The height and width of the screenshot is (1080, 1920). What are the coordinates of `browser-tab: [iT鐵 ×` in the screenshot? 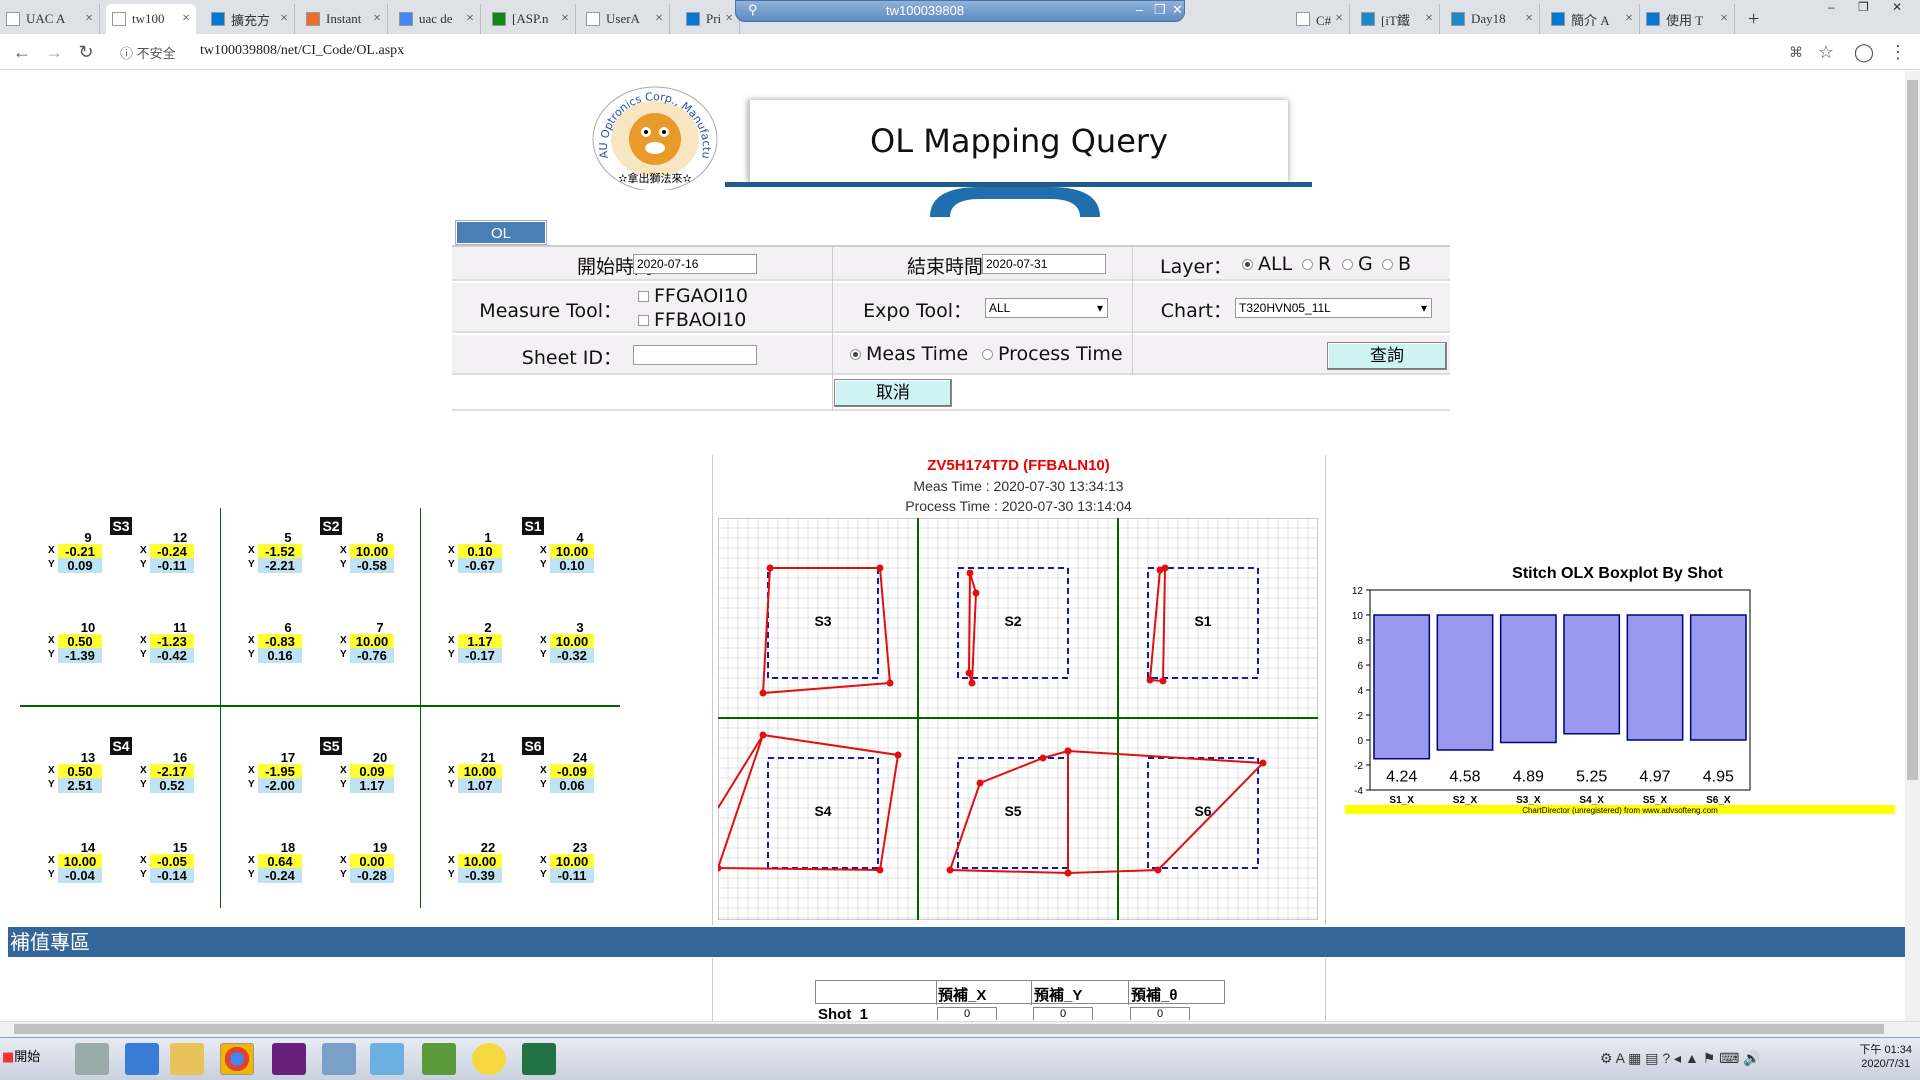 It's located at (1397, 19).